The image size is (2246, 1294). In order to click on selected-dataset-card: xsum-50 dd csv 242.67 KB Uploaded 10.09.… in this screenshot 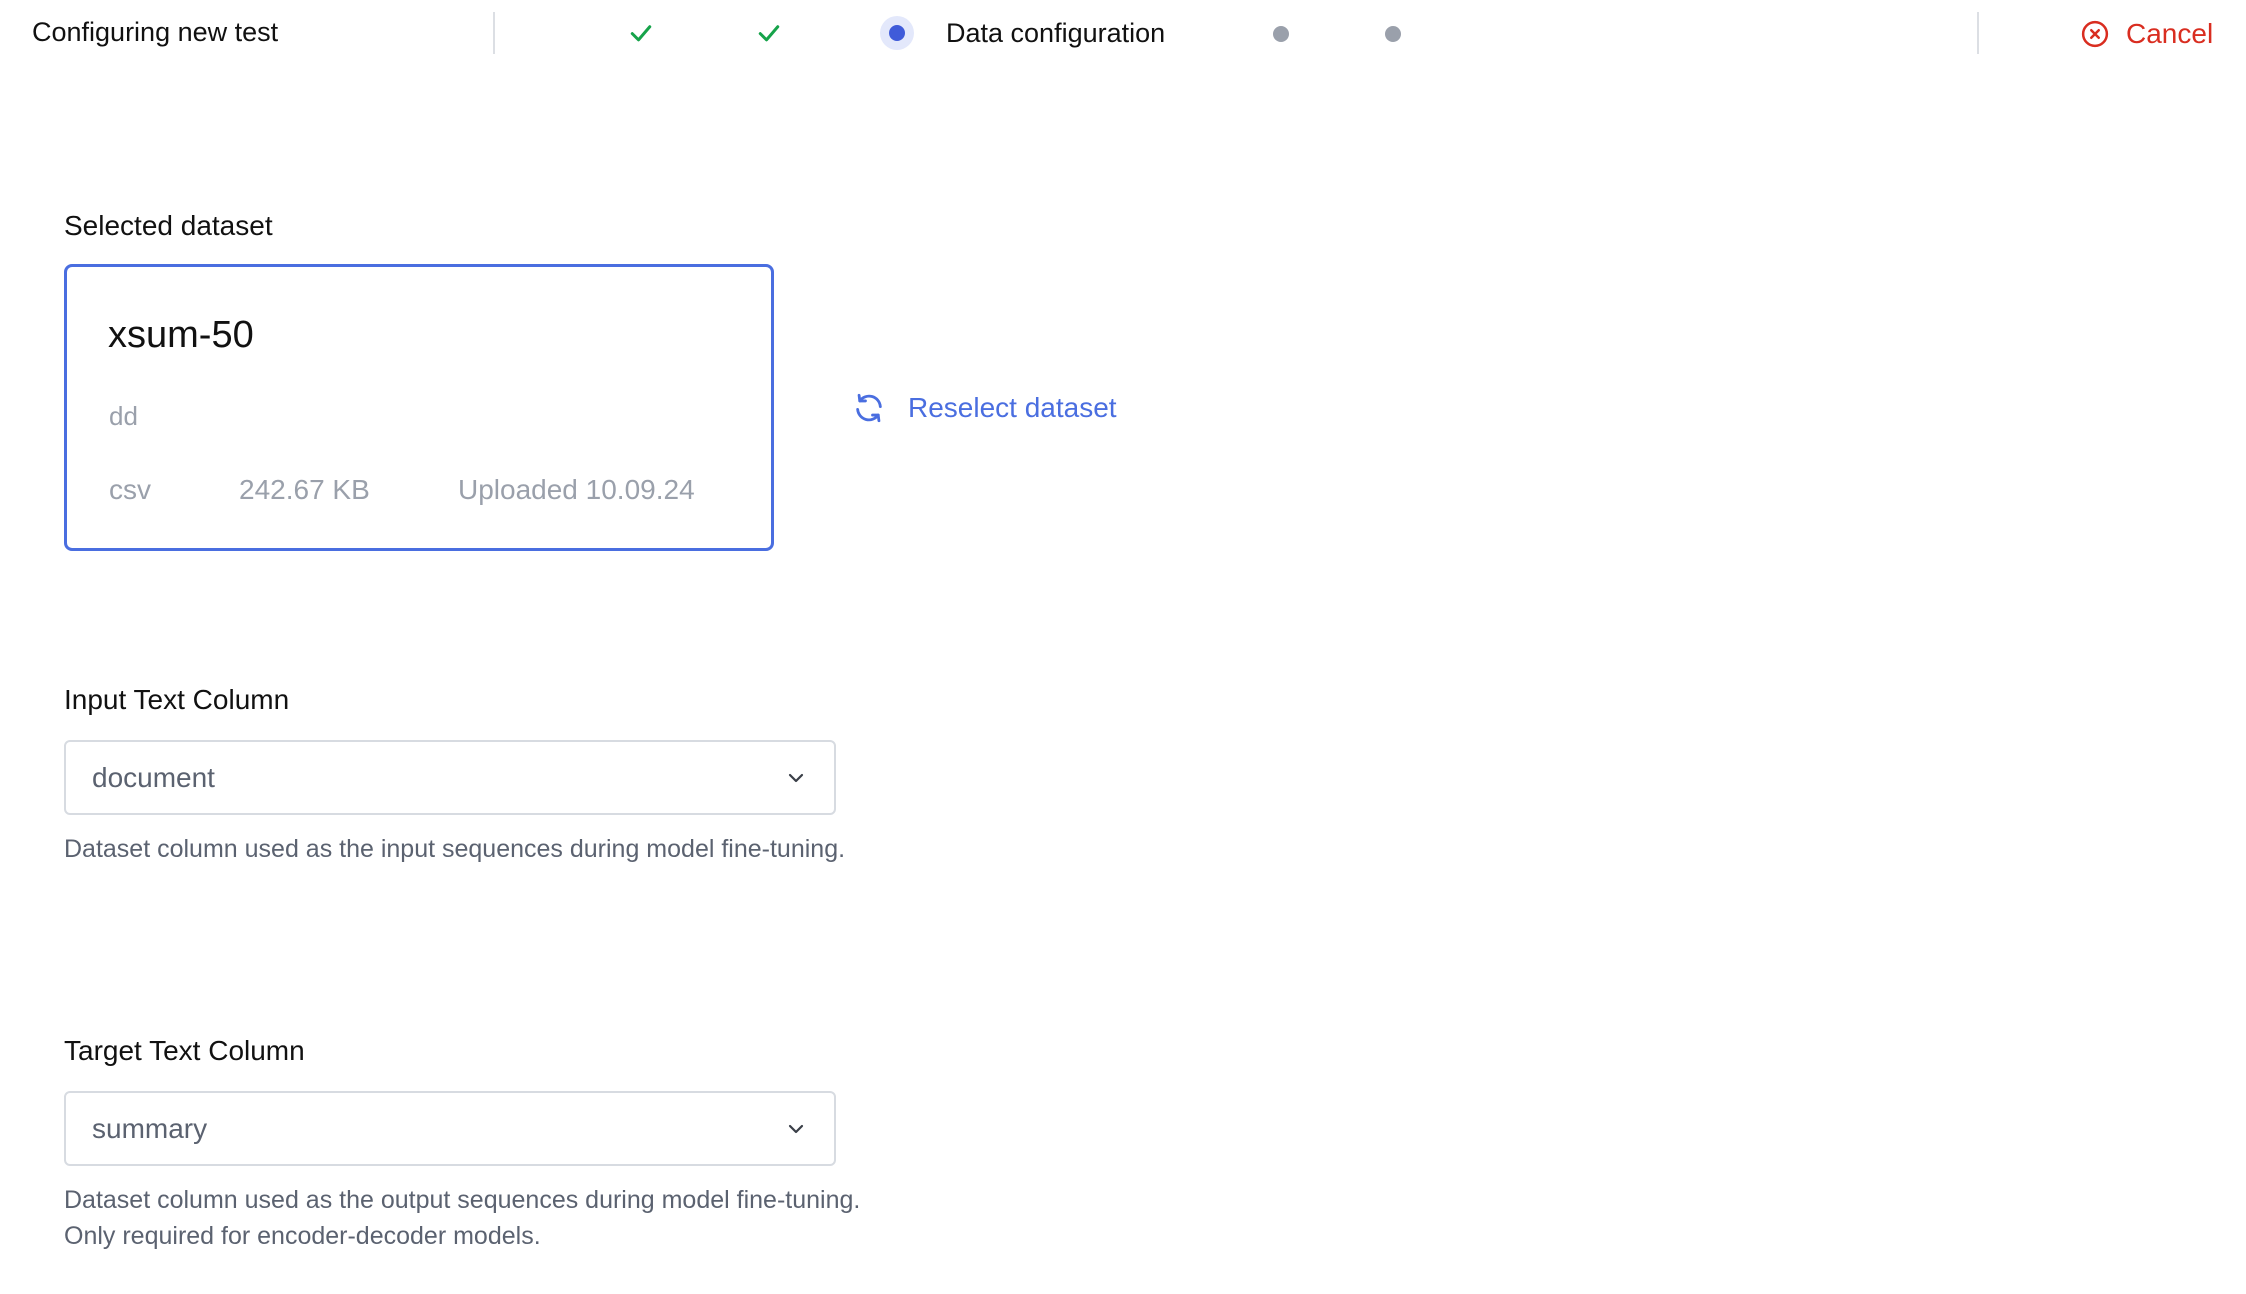, I will do `click(419, 407)`.